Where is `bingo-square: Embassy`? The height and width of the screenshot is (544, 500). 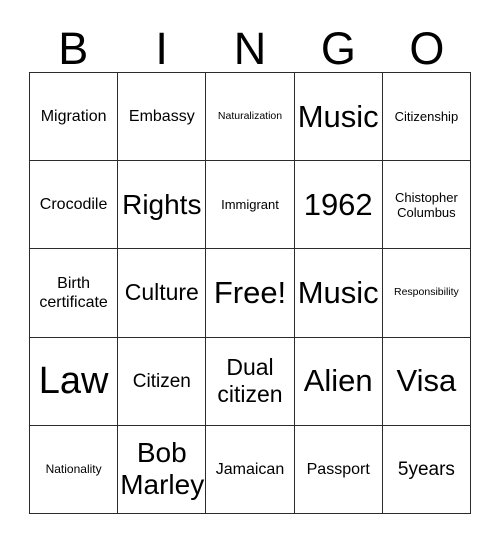
bingo-square: Embassy is located at coordinates (162, 117).